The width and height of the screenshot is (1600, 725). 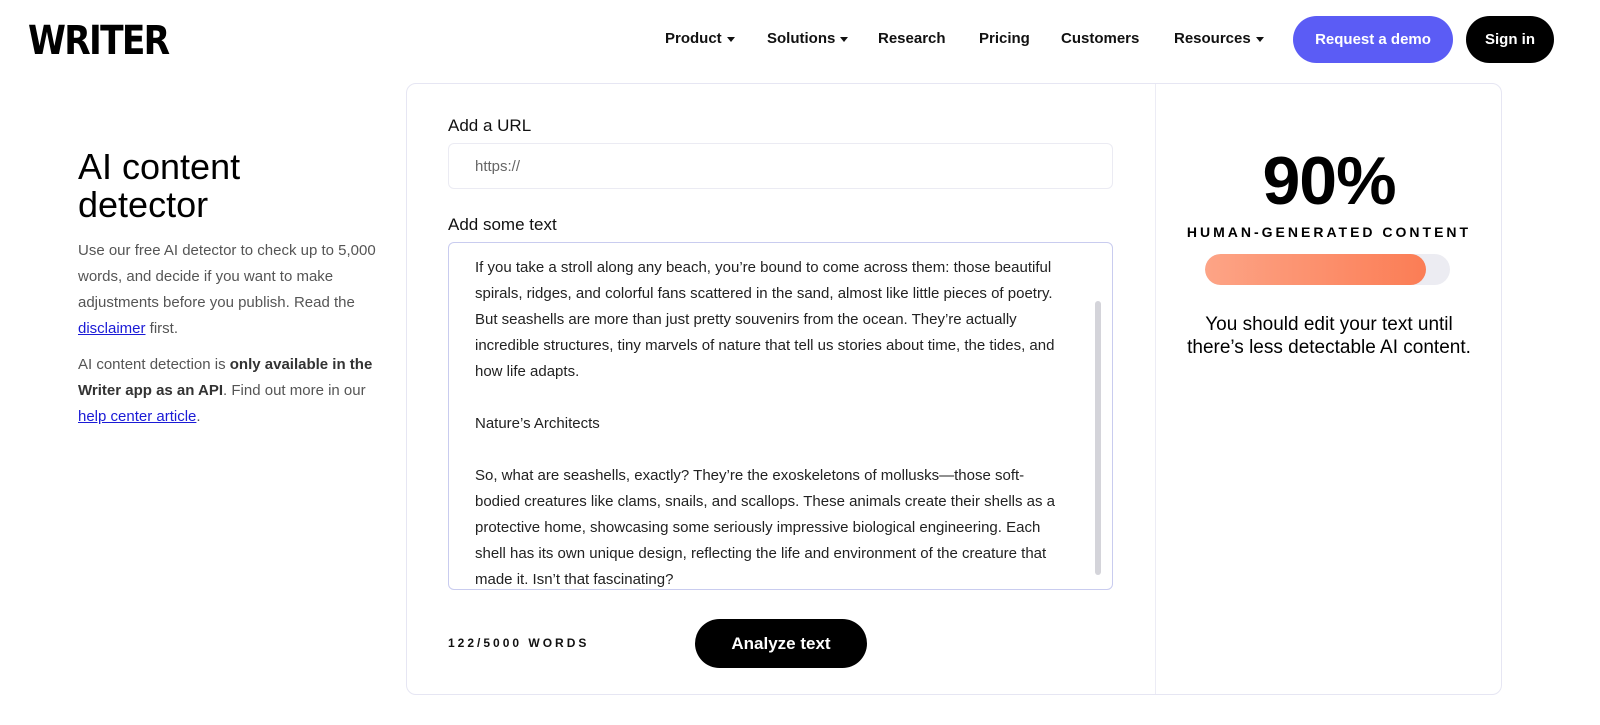 I want to click on url-input, so click(x=780, y=166).